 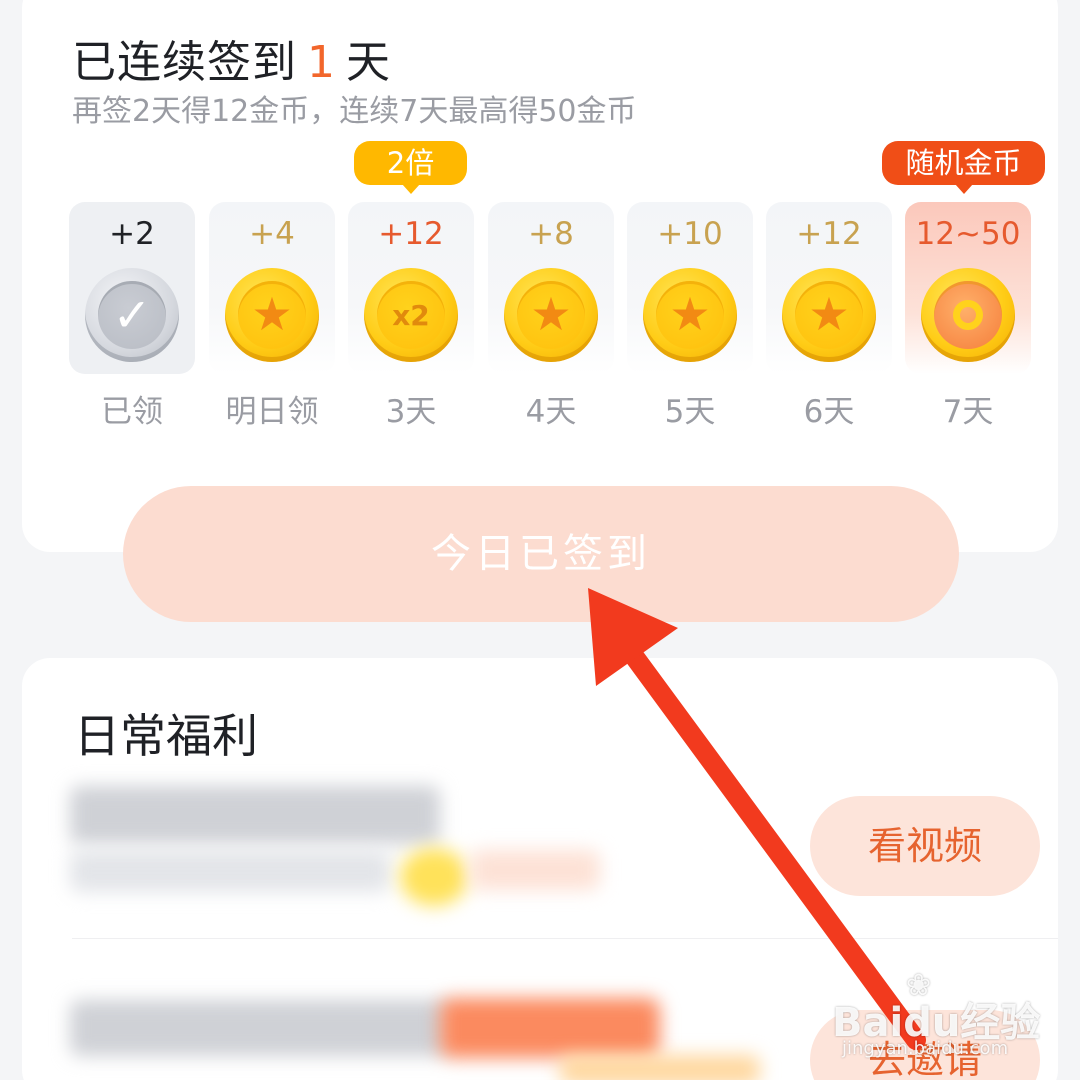 What do you see at coordinates (541, 554) in the screenshot?
I see `signed-in-today-button: 今日已签到` at bounding box center [541, 554].